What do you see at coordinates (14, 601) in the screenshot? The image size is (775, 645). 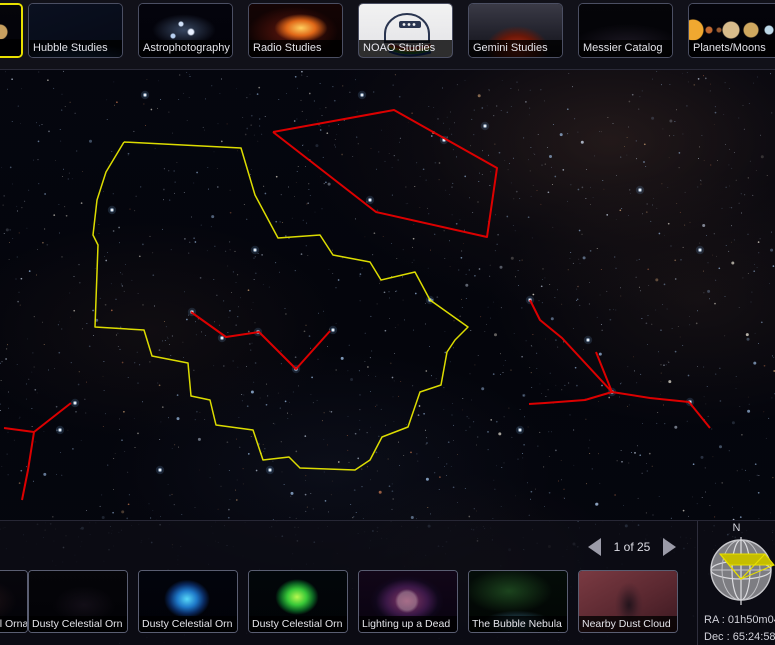 I see `result-thumbnail-tile: Dusty Celestial Ornament` at bounding box center [14, 601].